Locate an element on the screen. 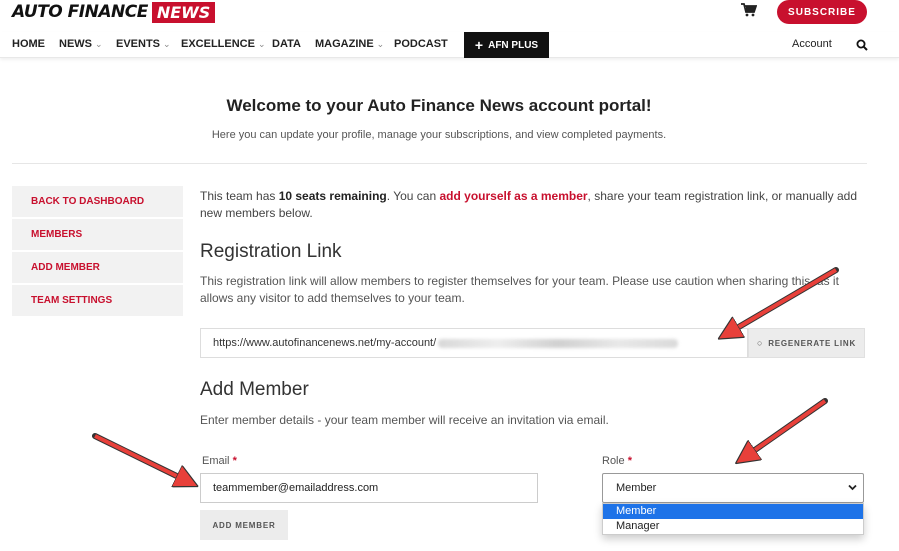 Image resolution: width=899 pixels, height=551 pixels. nav-podcast-label: PODCAST is located at coordinates (421, 44).